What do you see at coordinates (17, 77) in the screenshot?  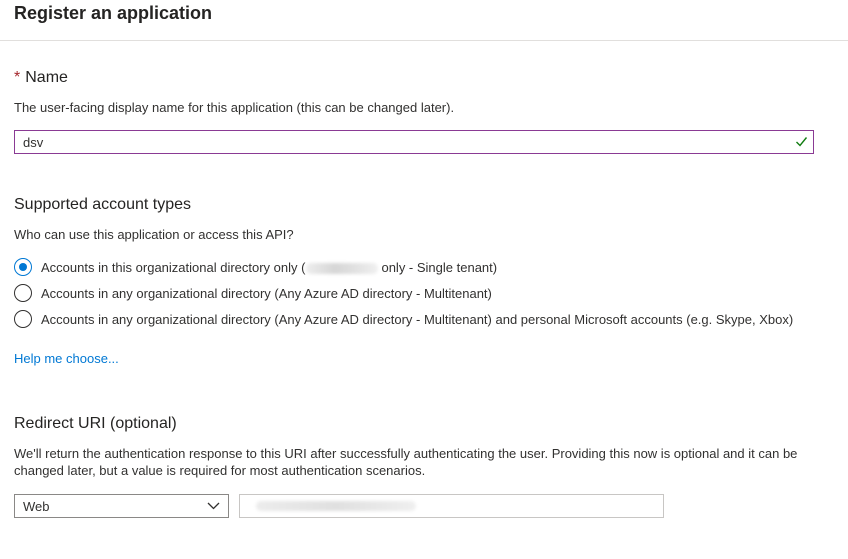 I see `required-mark: *` at bounding box center [17, 77].